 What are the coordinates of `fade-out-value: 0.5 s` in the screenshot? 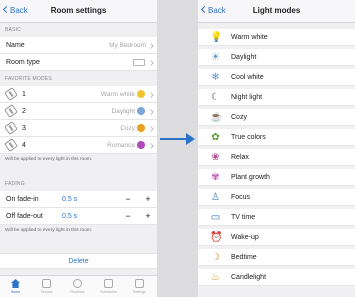 It's located at (70, 216).